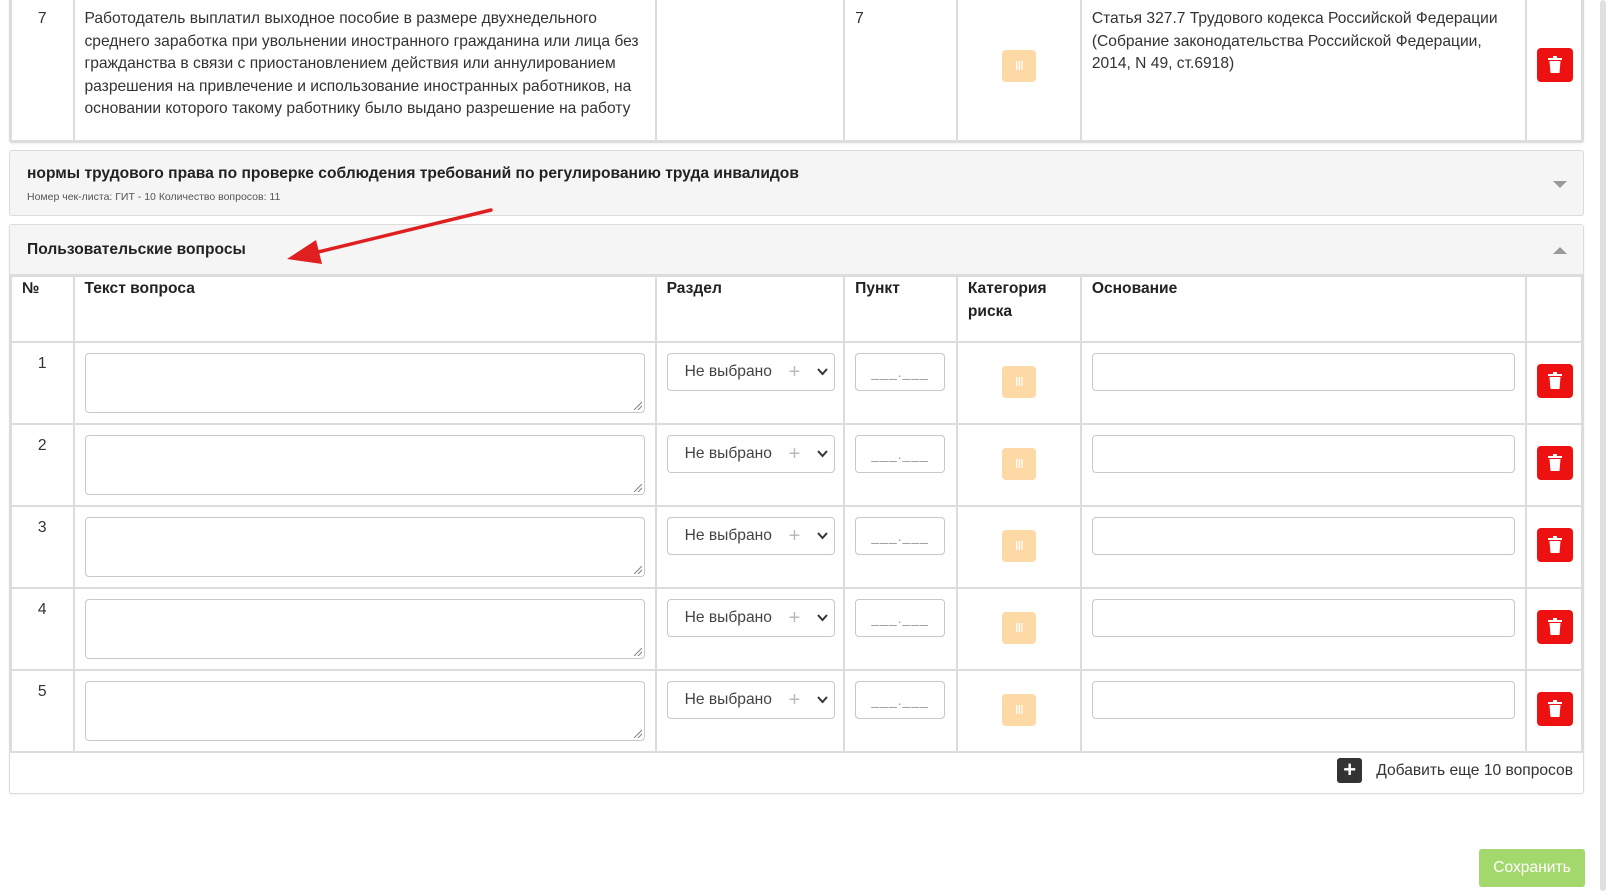 The image size is (1610, 891). I want to click on scrollbar-thumb, so click(1603, 445).